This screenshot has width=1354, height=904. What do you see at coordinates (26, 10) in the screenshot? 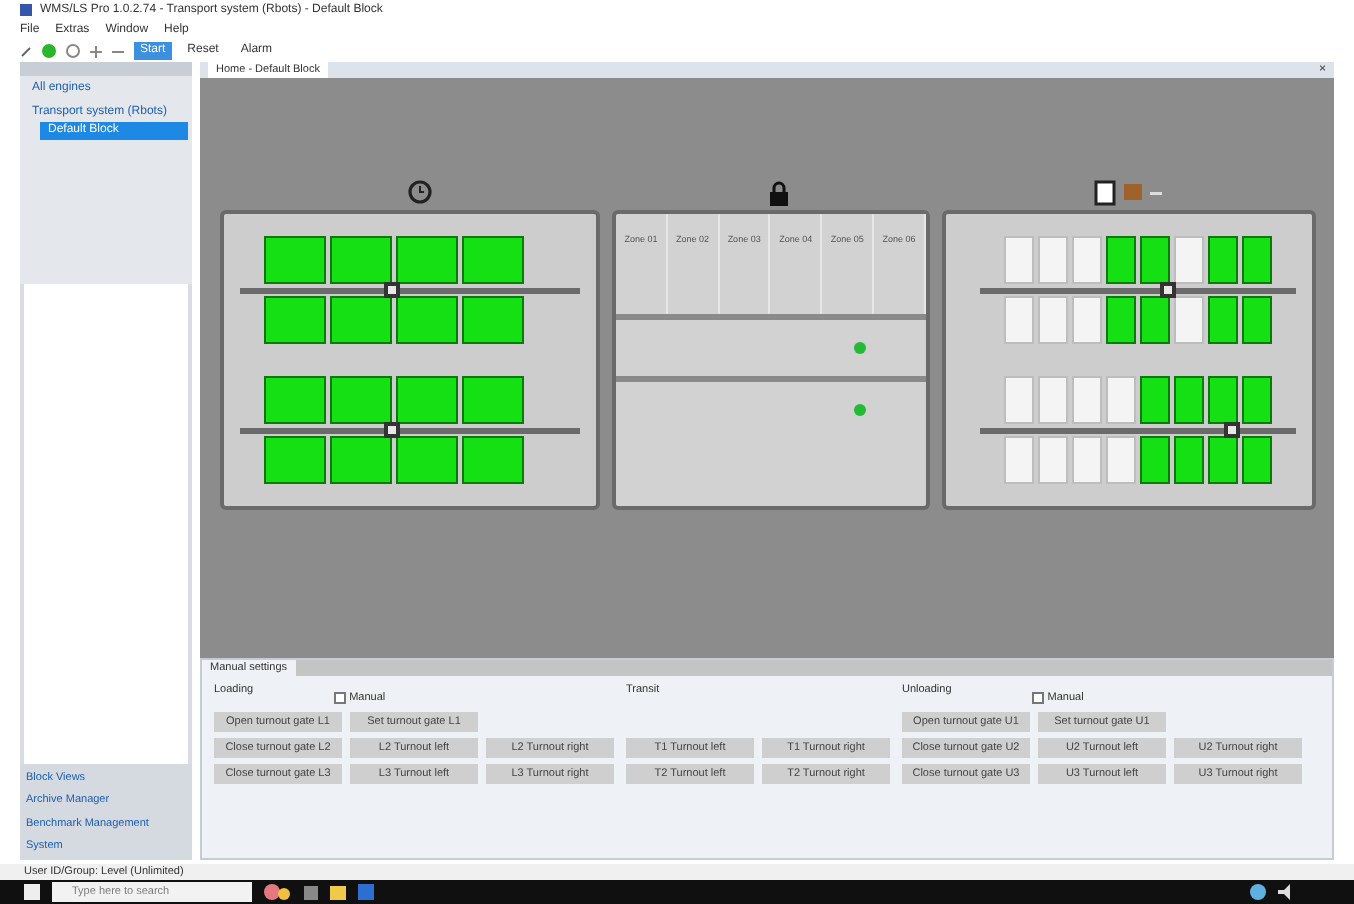
I see `app-icon` at bounding box center [26, 10].